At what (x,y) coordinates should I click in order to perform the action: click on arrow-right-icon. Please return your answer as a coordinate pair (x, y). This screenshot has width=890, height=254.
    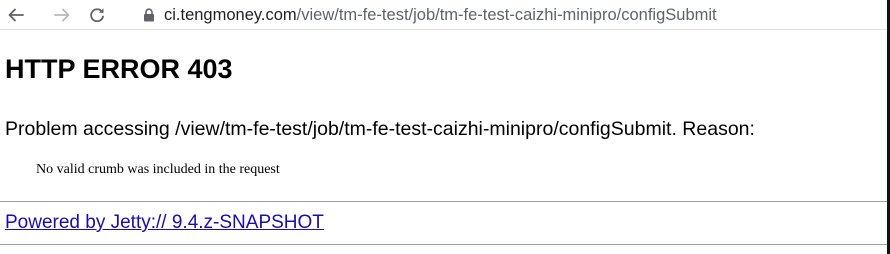
    Looking at the image, I should click on (62, 15).